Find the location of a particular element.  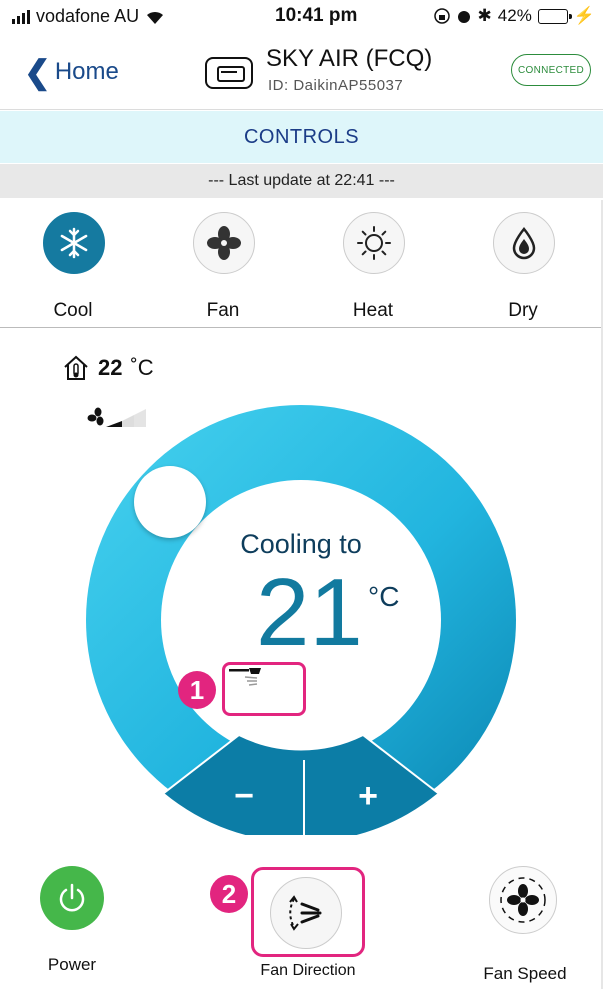

mode-status-text: Cooling to is located at coordinates (301, 544).